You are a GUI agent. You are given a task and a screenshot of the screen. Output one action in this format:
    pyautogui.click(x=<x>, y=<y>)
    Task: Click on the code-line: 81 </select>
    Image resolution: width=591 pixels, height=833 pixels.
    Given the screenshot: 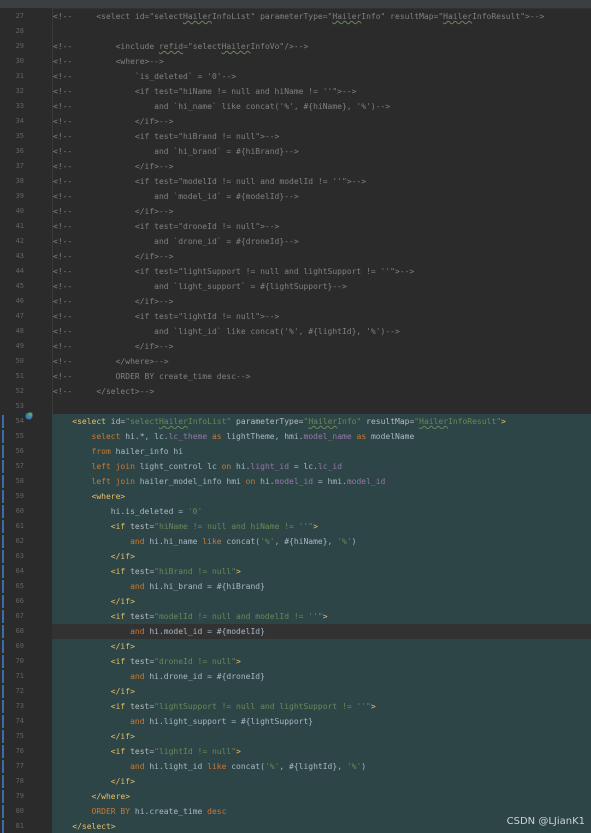 What is the action you would take?
    pyautogui.click(x=295, y=826)
    